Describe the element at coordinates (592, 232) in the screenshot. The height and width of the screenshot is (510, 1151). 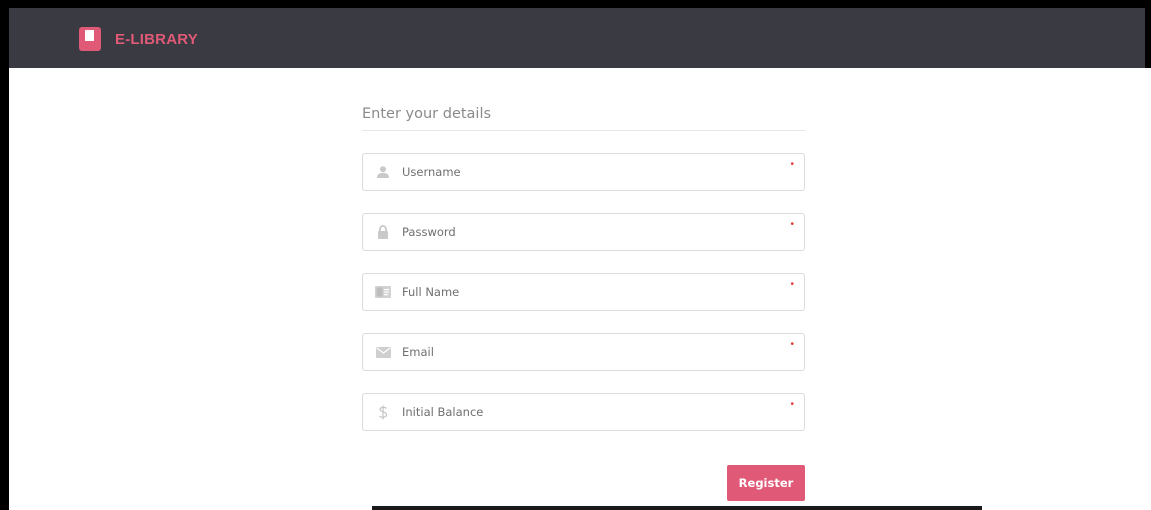
I see `password-input` at that location.